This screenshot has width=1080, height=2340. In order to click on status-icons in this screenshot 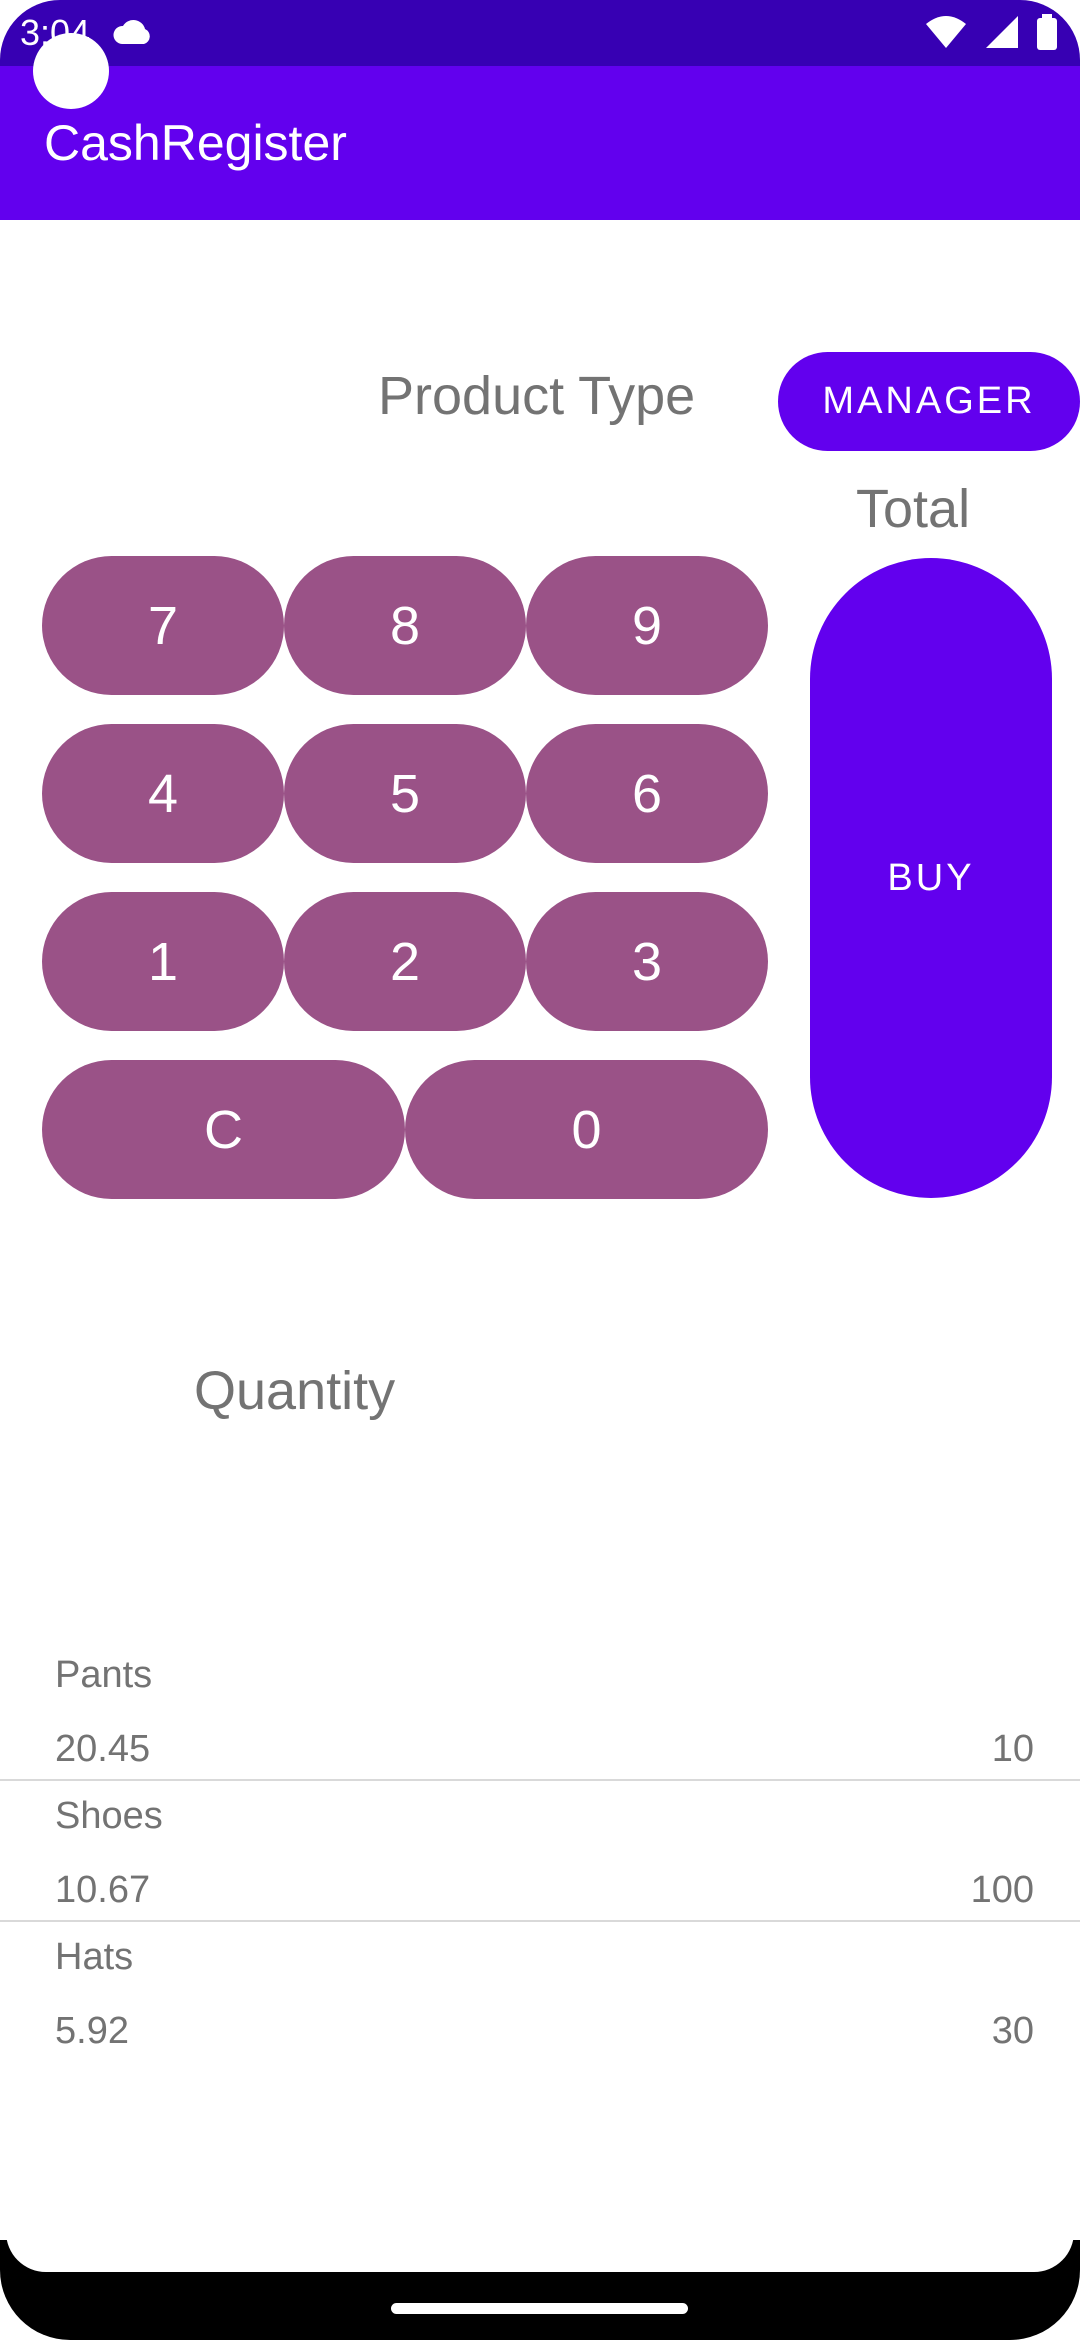, I will do `click(991, 34)`.